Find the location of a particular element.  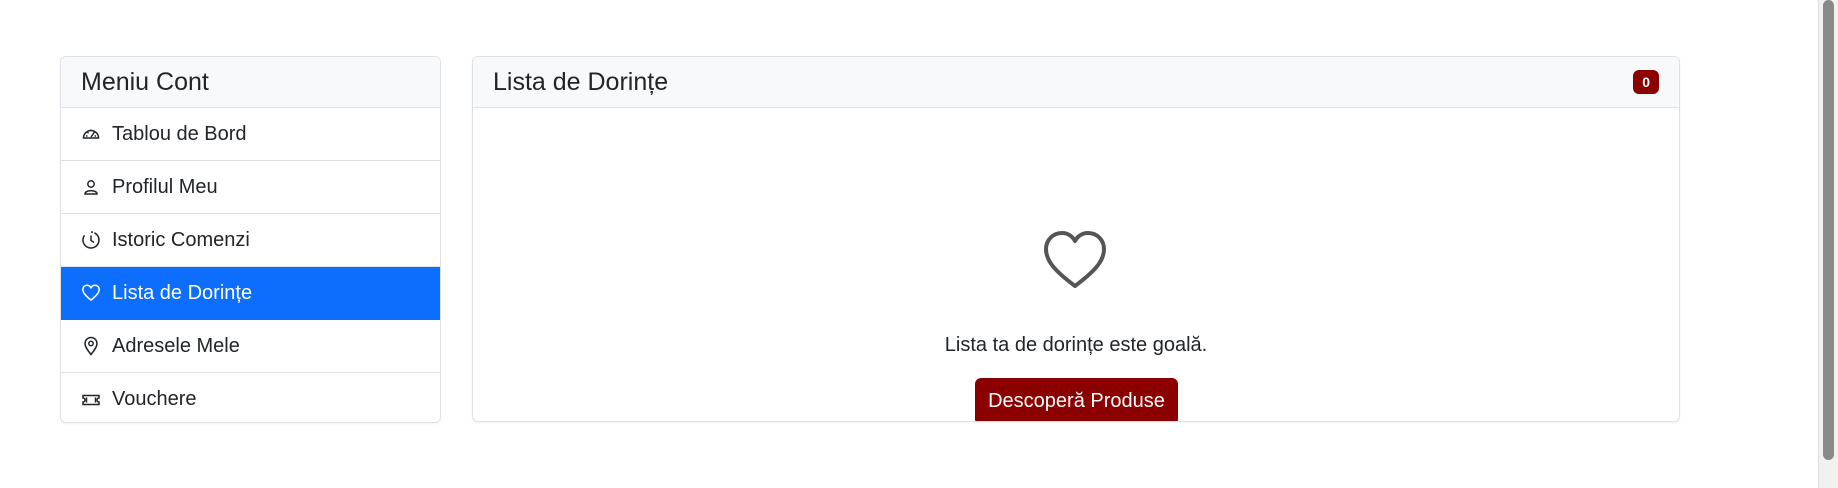

sidebar-item-vouchers: Vouchere is located at coordinates (250, 397).